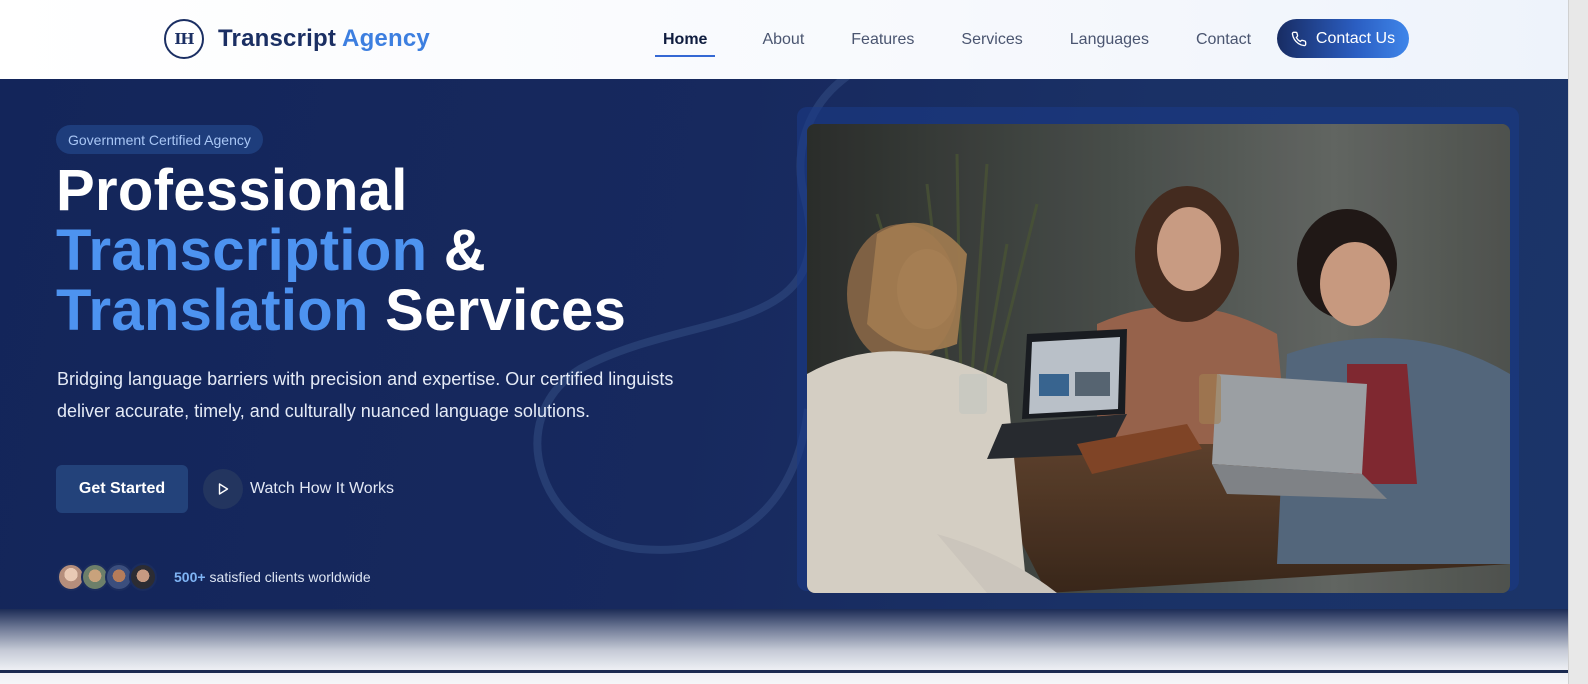 The width and height of the screenshot is (1588, 684). I want to click on brand-name-accent: Agency, so click(386, 38).